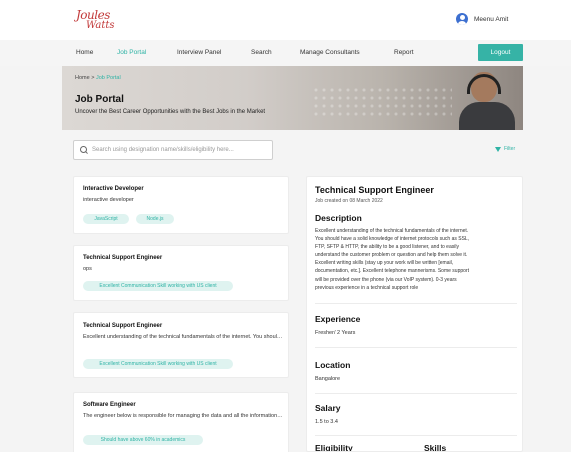 This screenshot has width=571, height=452. I want to click on filter-button: Filter, so click(505, 149).